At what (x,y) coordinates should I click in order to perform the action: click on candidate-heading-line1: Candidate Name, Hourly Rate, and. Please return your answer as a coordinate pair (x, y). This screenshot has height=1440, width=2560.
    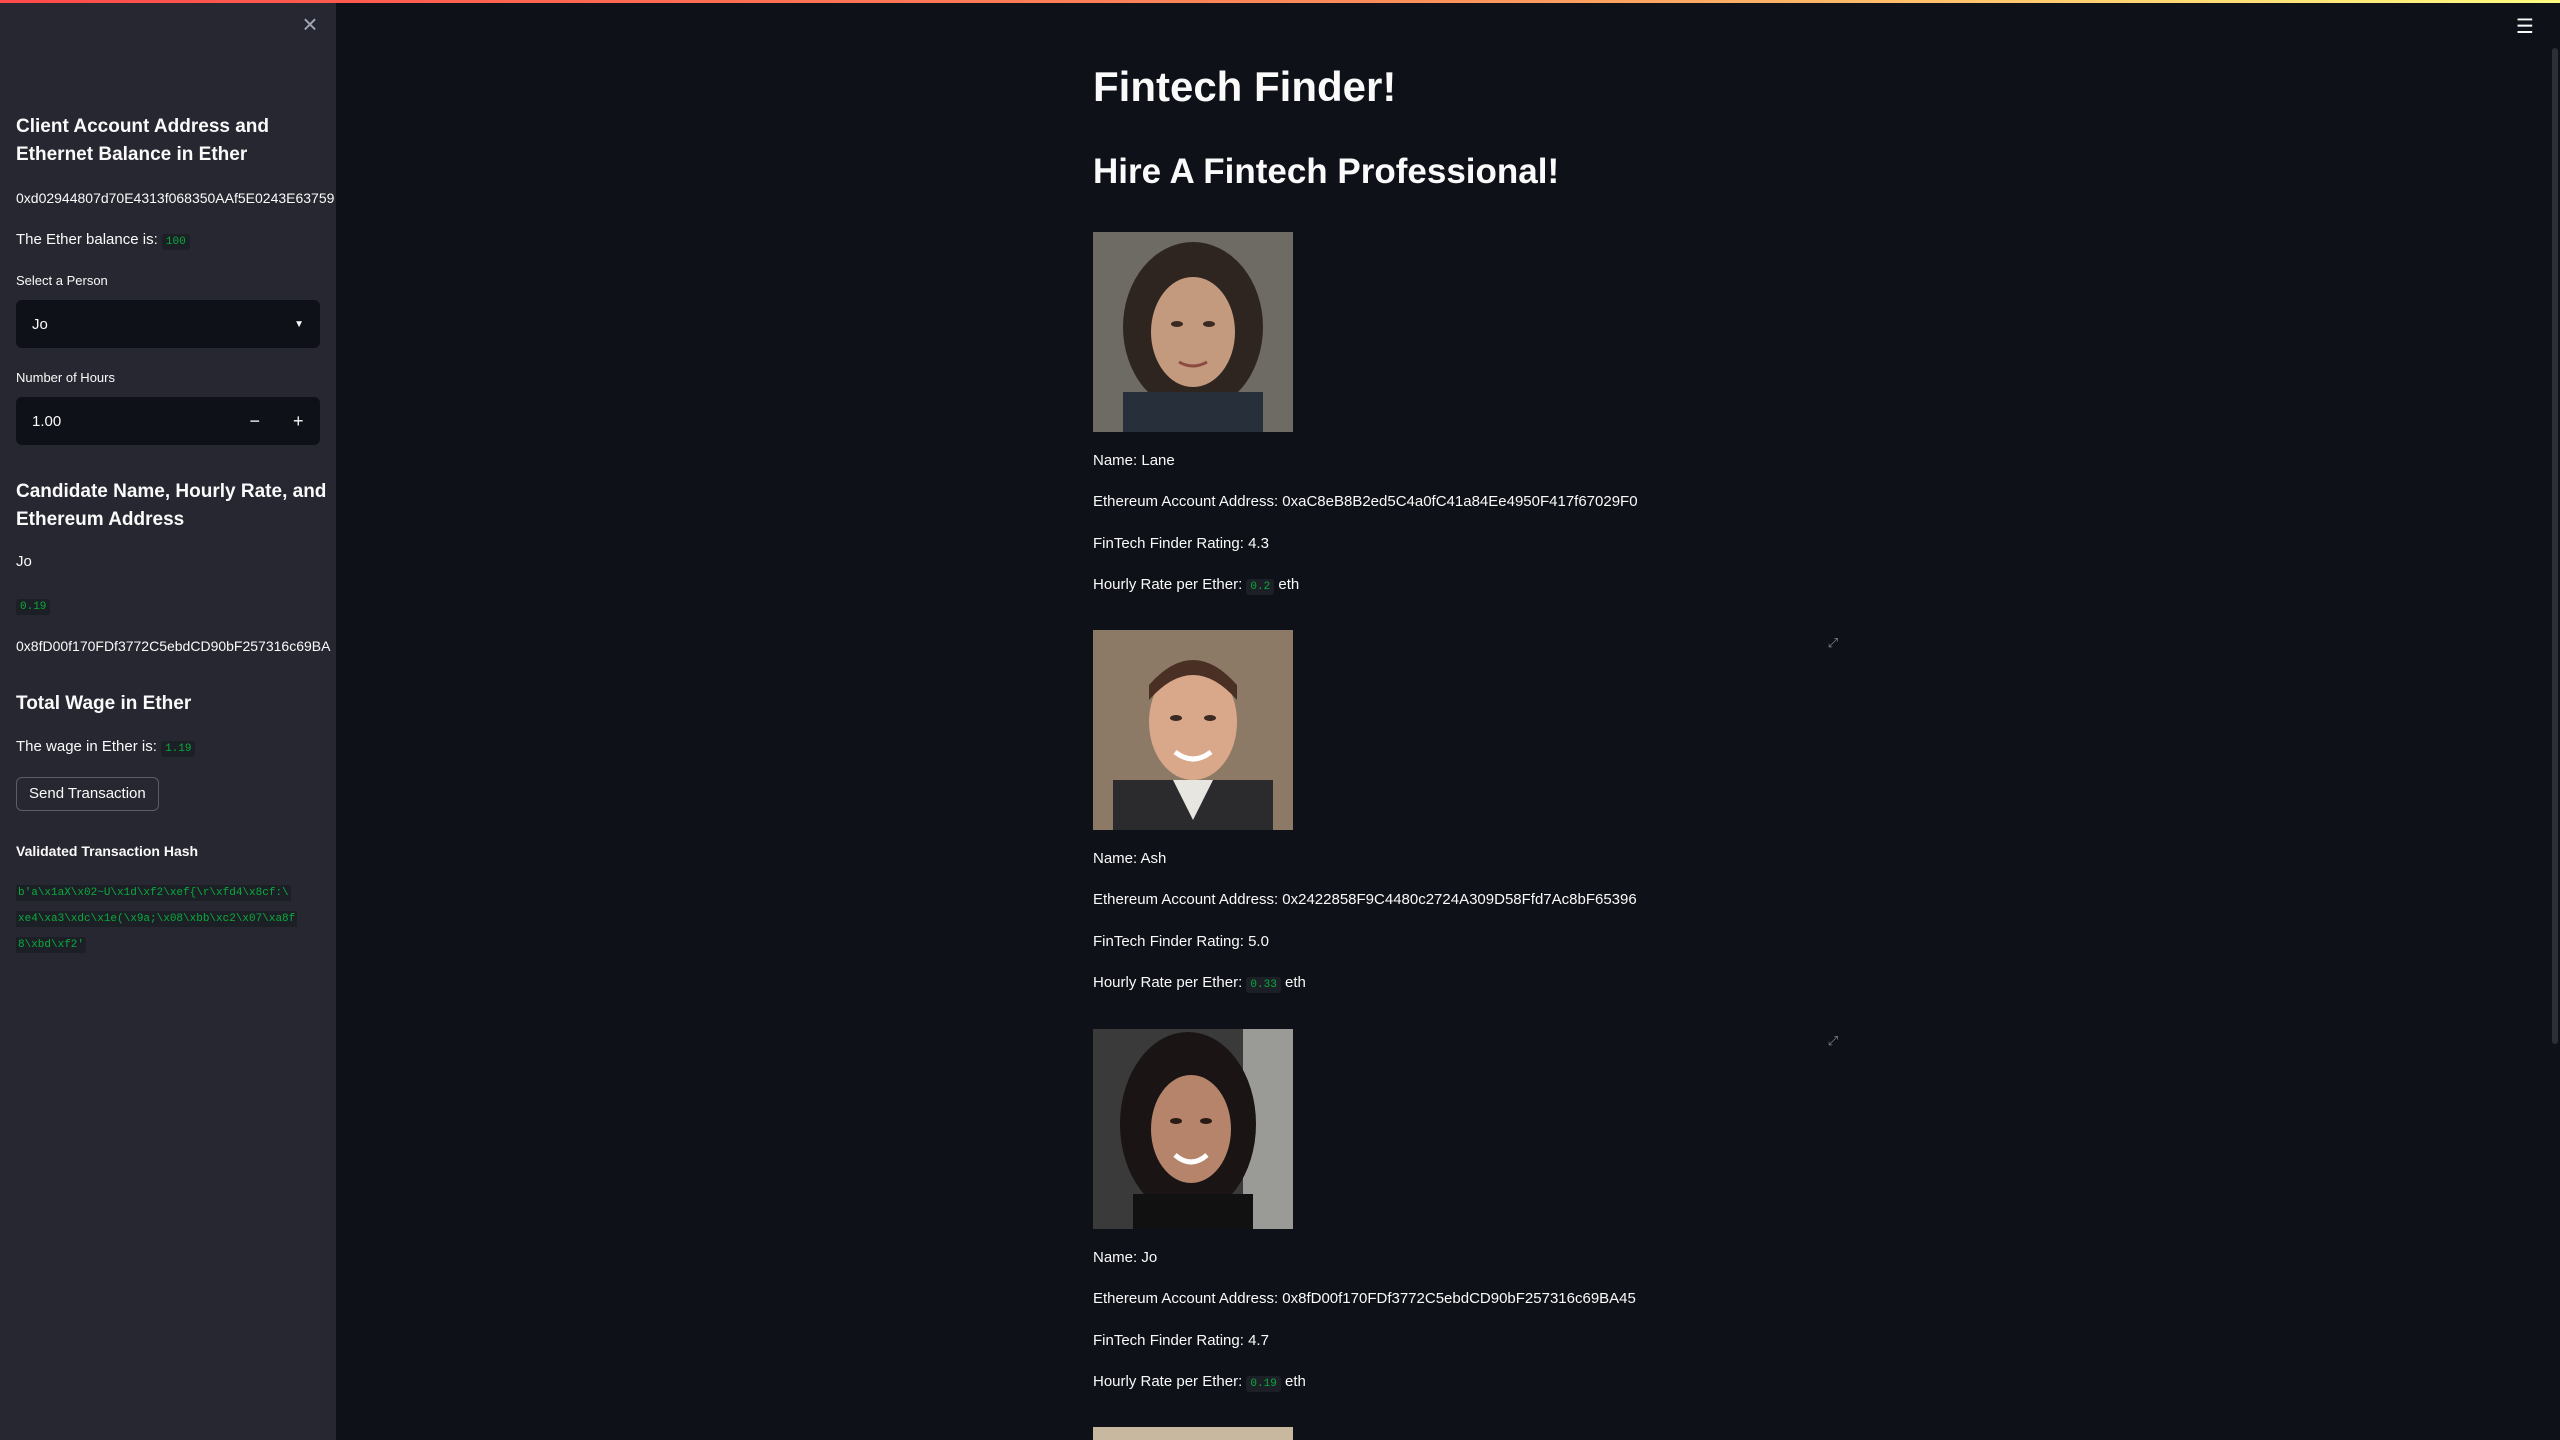
    Looking at the image, I should click on (171, 491).